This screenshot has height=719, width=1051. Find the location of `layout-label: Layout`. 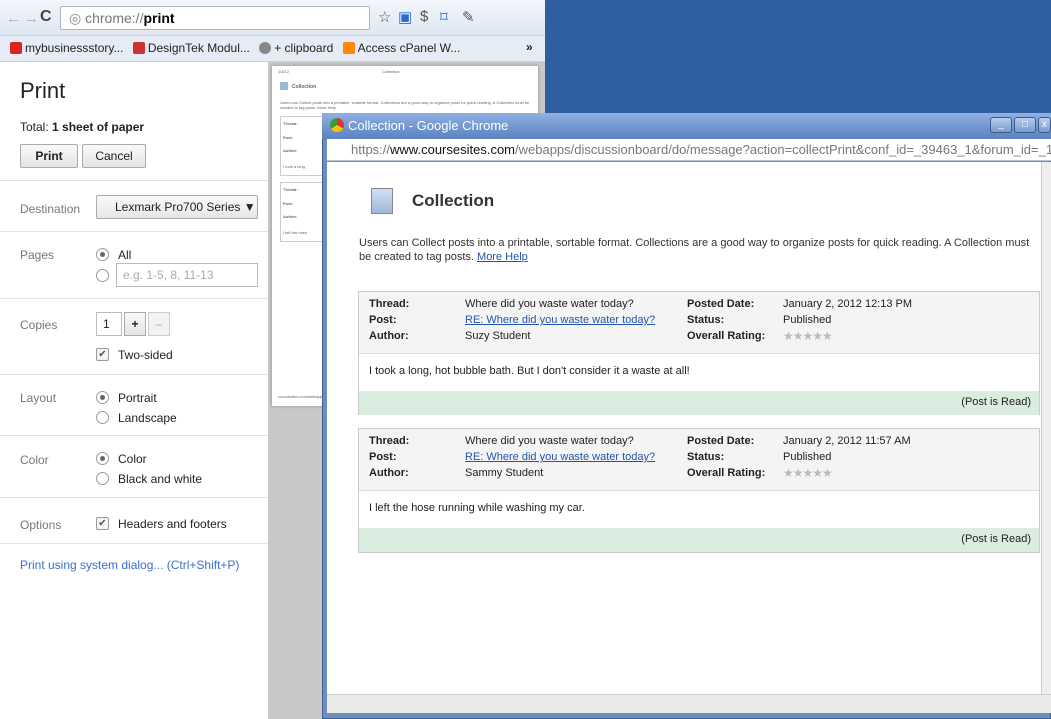

layout-label: Layout is located at coordinates (38, 398).